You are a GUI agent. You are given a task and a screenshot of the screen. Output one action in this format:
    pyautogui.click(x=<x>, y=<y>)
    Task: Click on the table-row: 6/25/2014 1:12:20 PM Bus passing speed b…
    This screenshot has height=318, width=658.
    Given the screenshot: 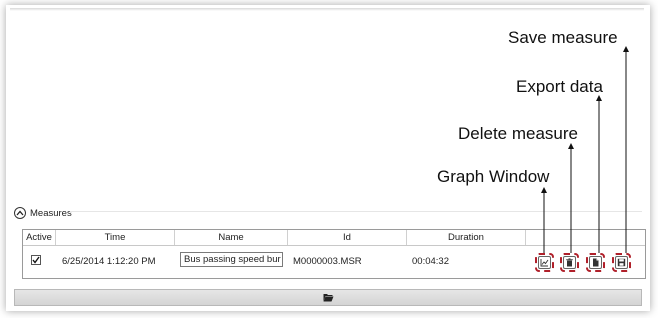 What is the action you would take?
    pyautogui.click(x=334, y=262)
    